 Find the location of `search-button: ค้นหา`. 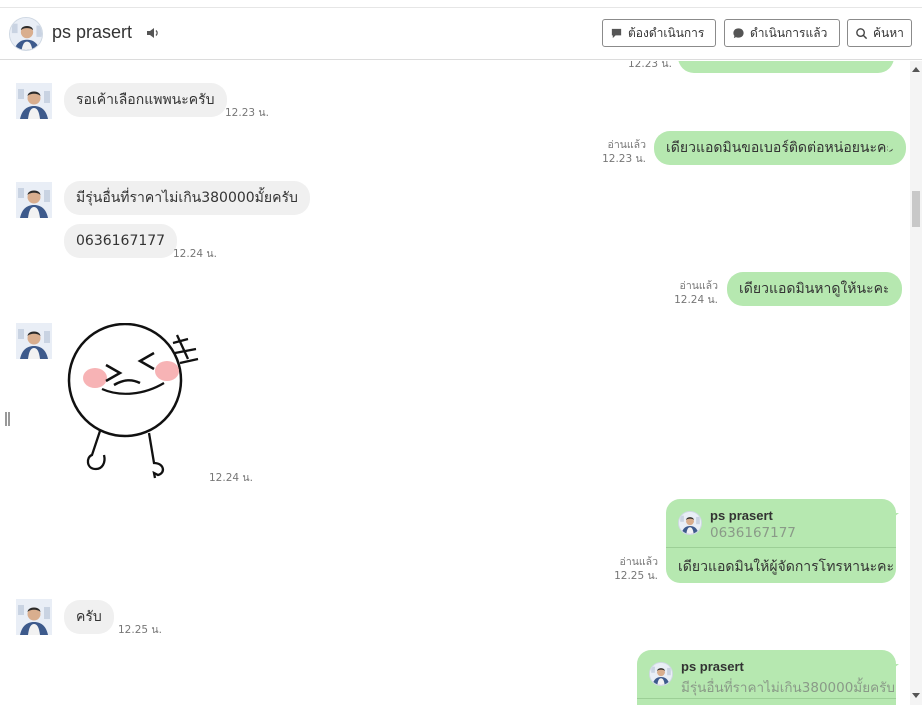

search-button: ค้นหา is located at coordinates (879, 33).